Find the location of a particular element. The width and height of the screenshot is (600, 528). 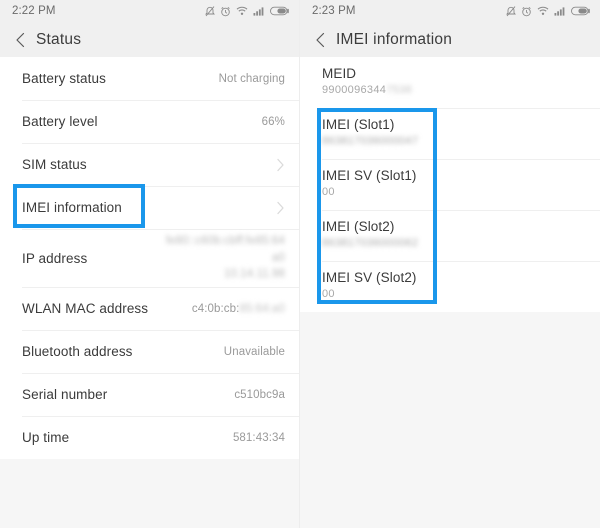

list-item-meid: MEID 99000963447538 is located at coordinates (450, 82).